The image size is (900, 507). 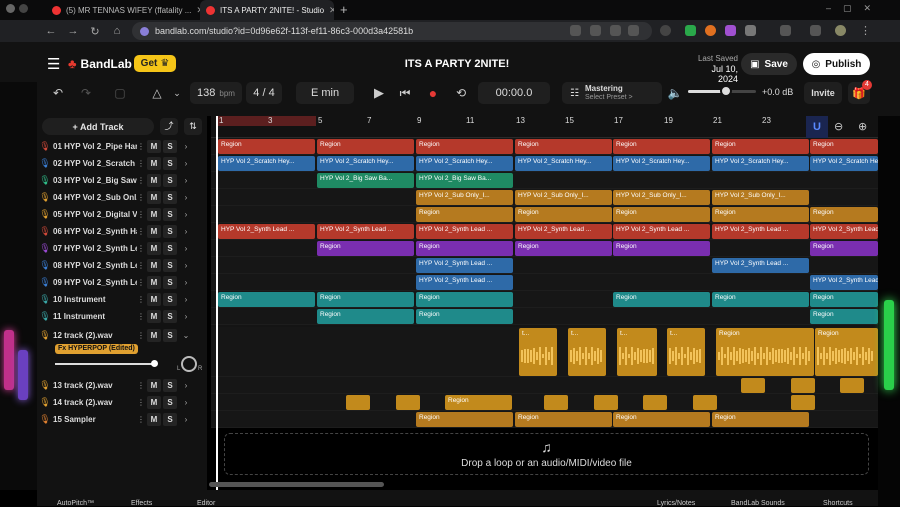 What do you see at coordinates (854, 8) in the screenshot?
I see `window-controls: –▢✕` at bounding box center [854, 8].